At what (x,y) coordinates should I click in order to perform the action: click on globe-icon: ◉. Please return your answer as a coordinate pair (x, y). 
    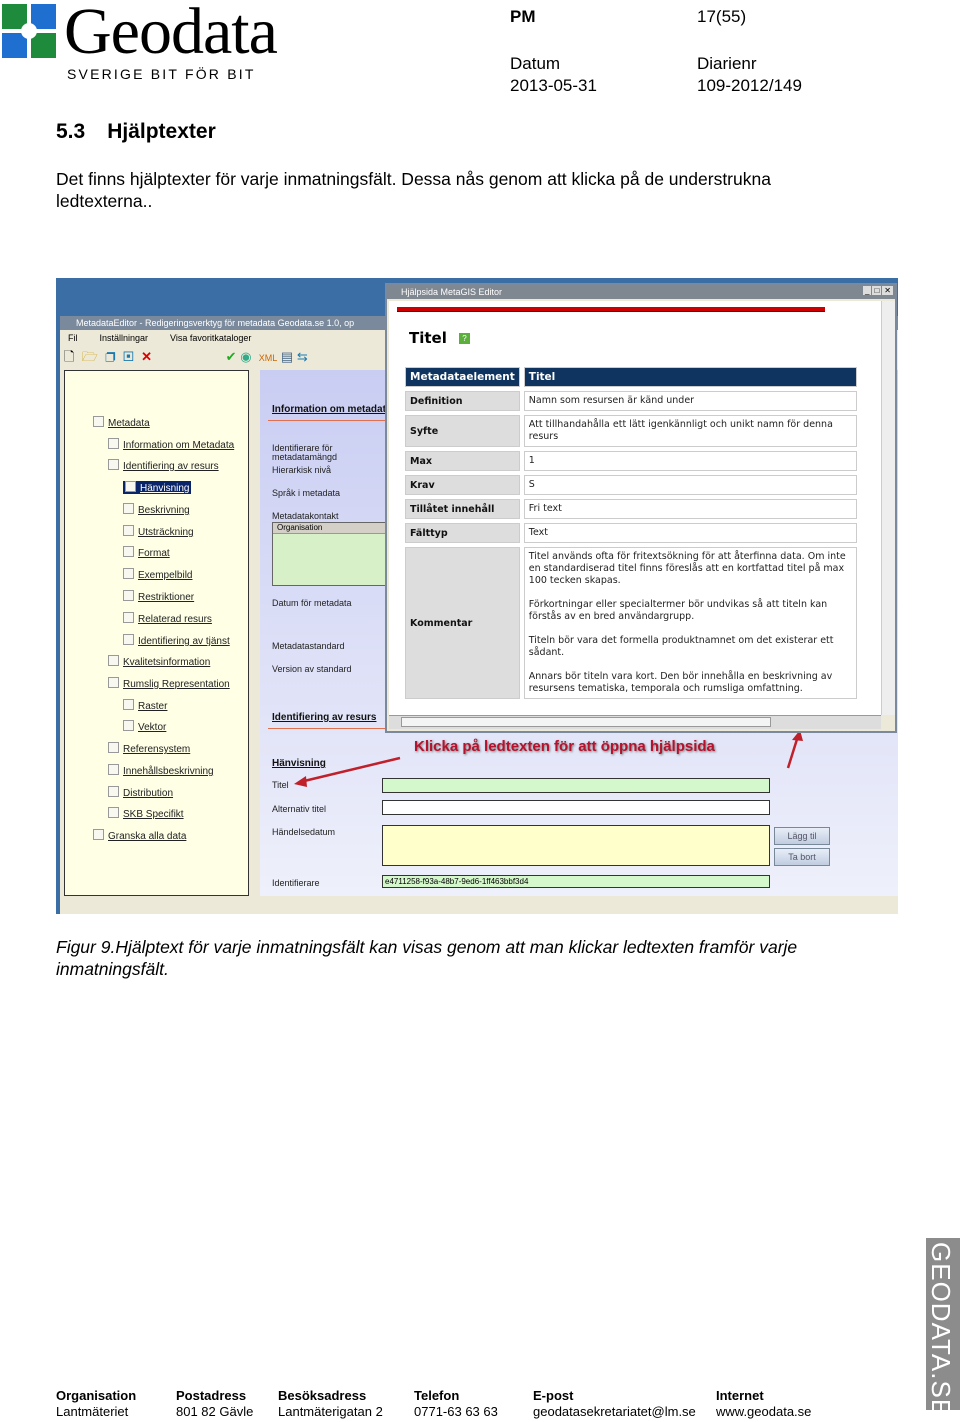
    Looking at the image, I should click on (245, 356).